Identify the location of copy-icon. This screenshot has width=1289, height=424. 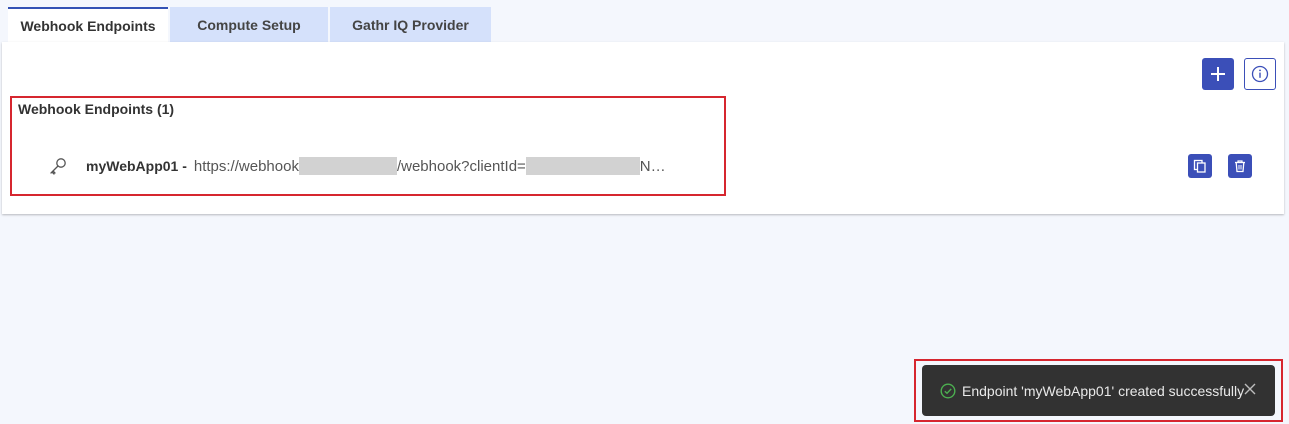
(1199, 166).